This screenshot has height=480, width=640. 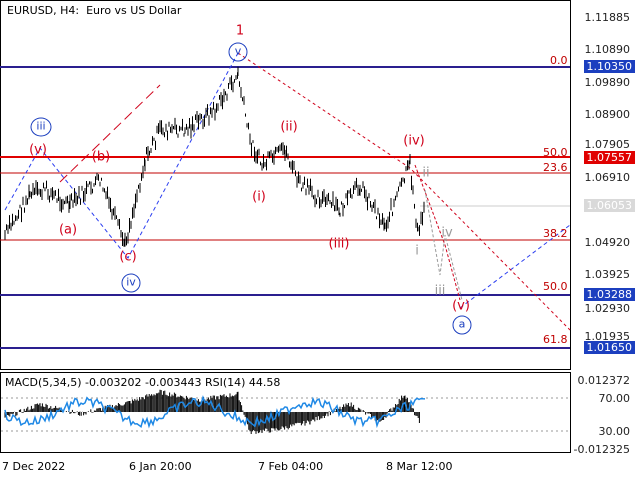 I want to click on fib-label: 23.6, so click(x=555, y=167).